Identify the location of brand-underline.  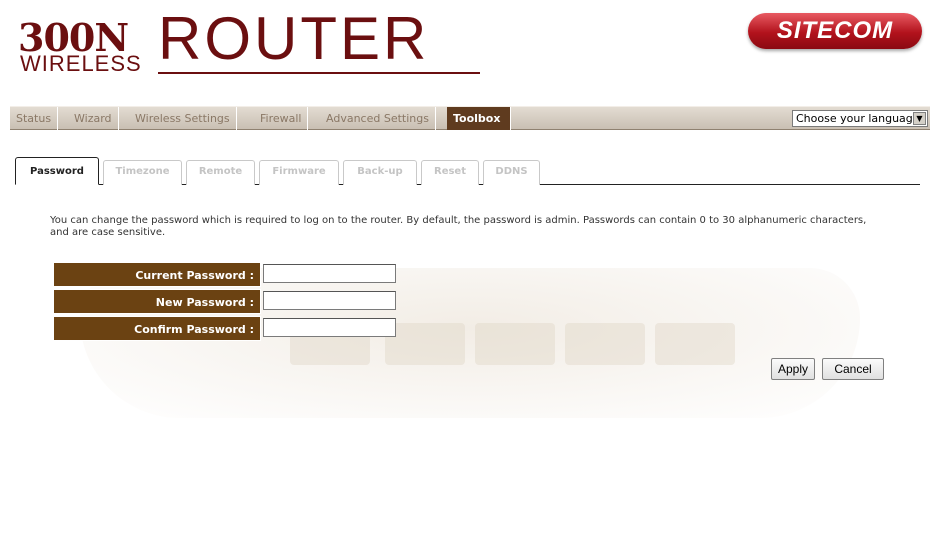
(319, 73).